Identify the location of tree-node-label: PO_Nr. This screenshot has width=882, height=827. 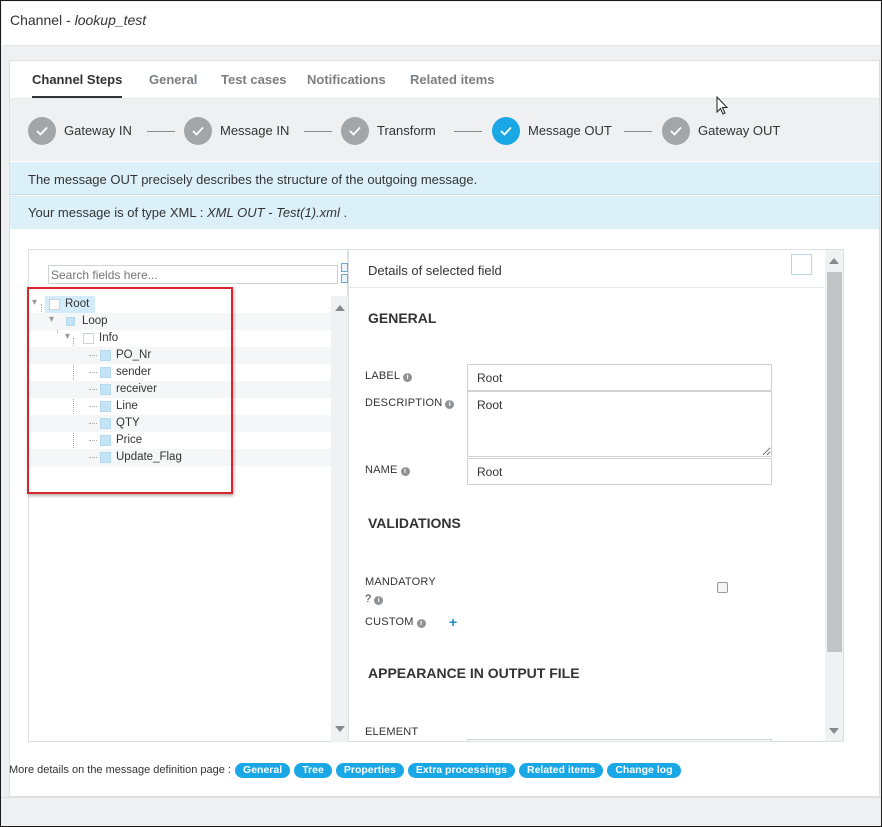
(134, 355).